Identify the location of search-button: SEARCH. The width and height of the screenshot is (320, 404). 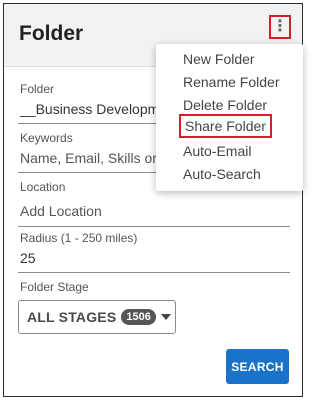
(257, 366).